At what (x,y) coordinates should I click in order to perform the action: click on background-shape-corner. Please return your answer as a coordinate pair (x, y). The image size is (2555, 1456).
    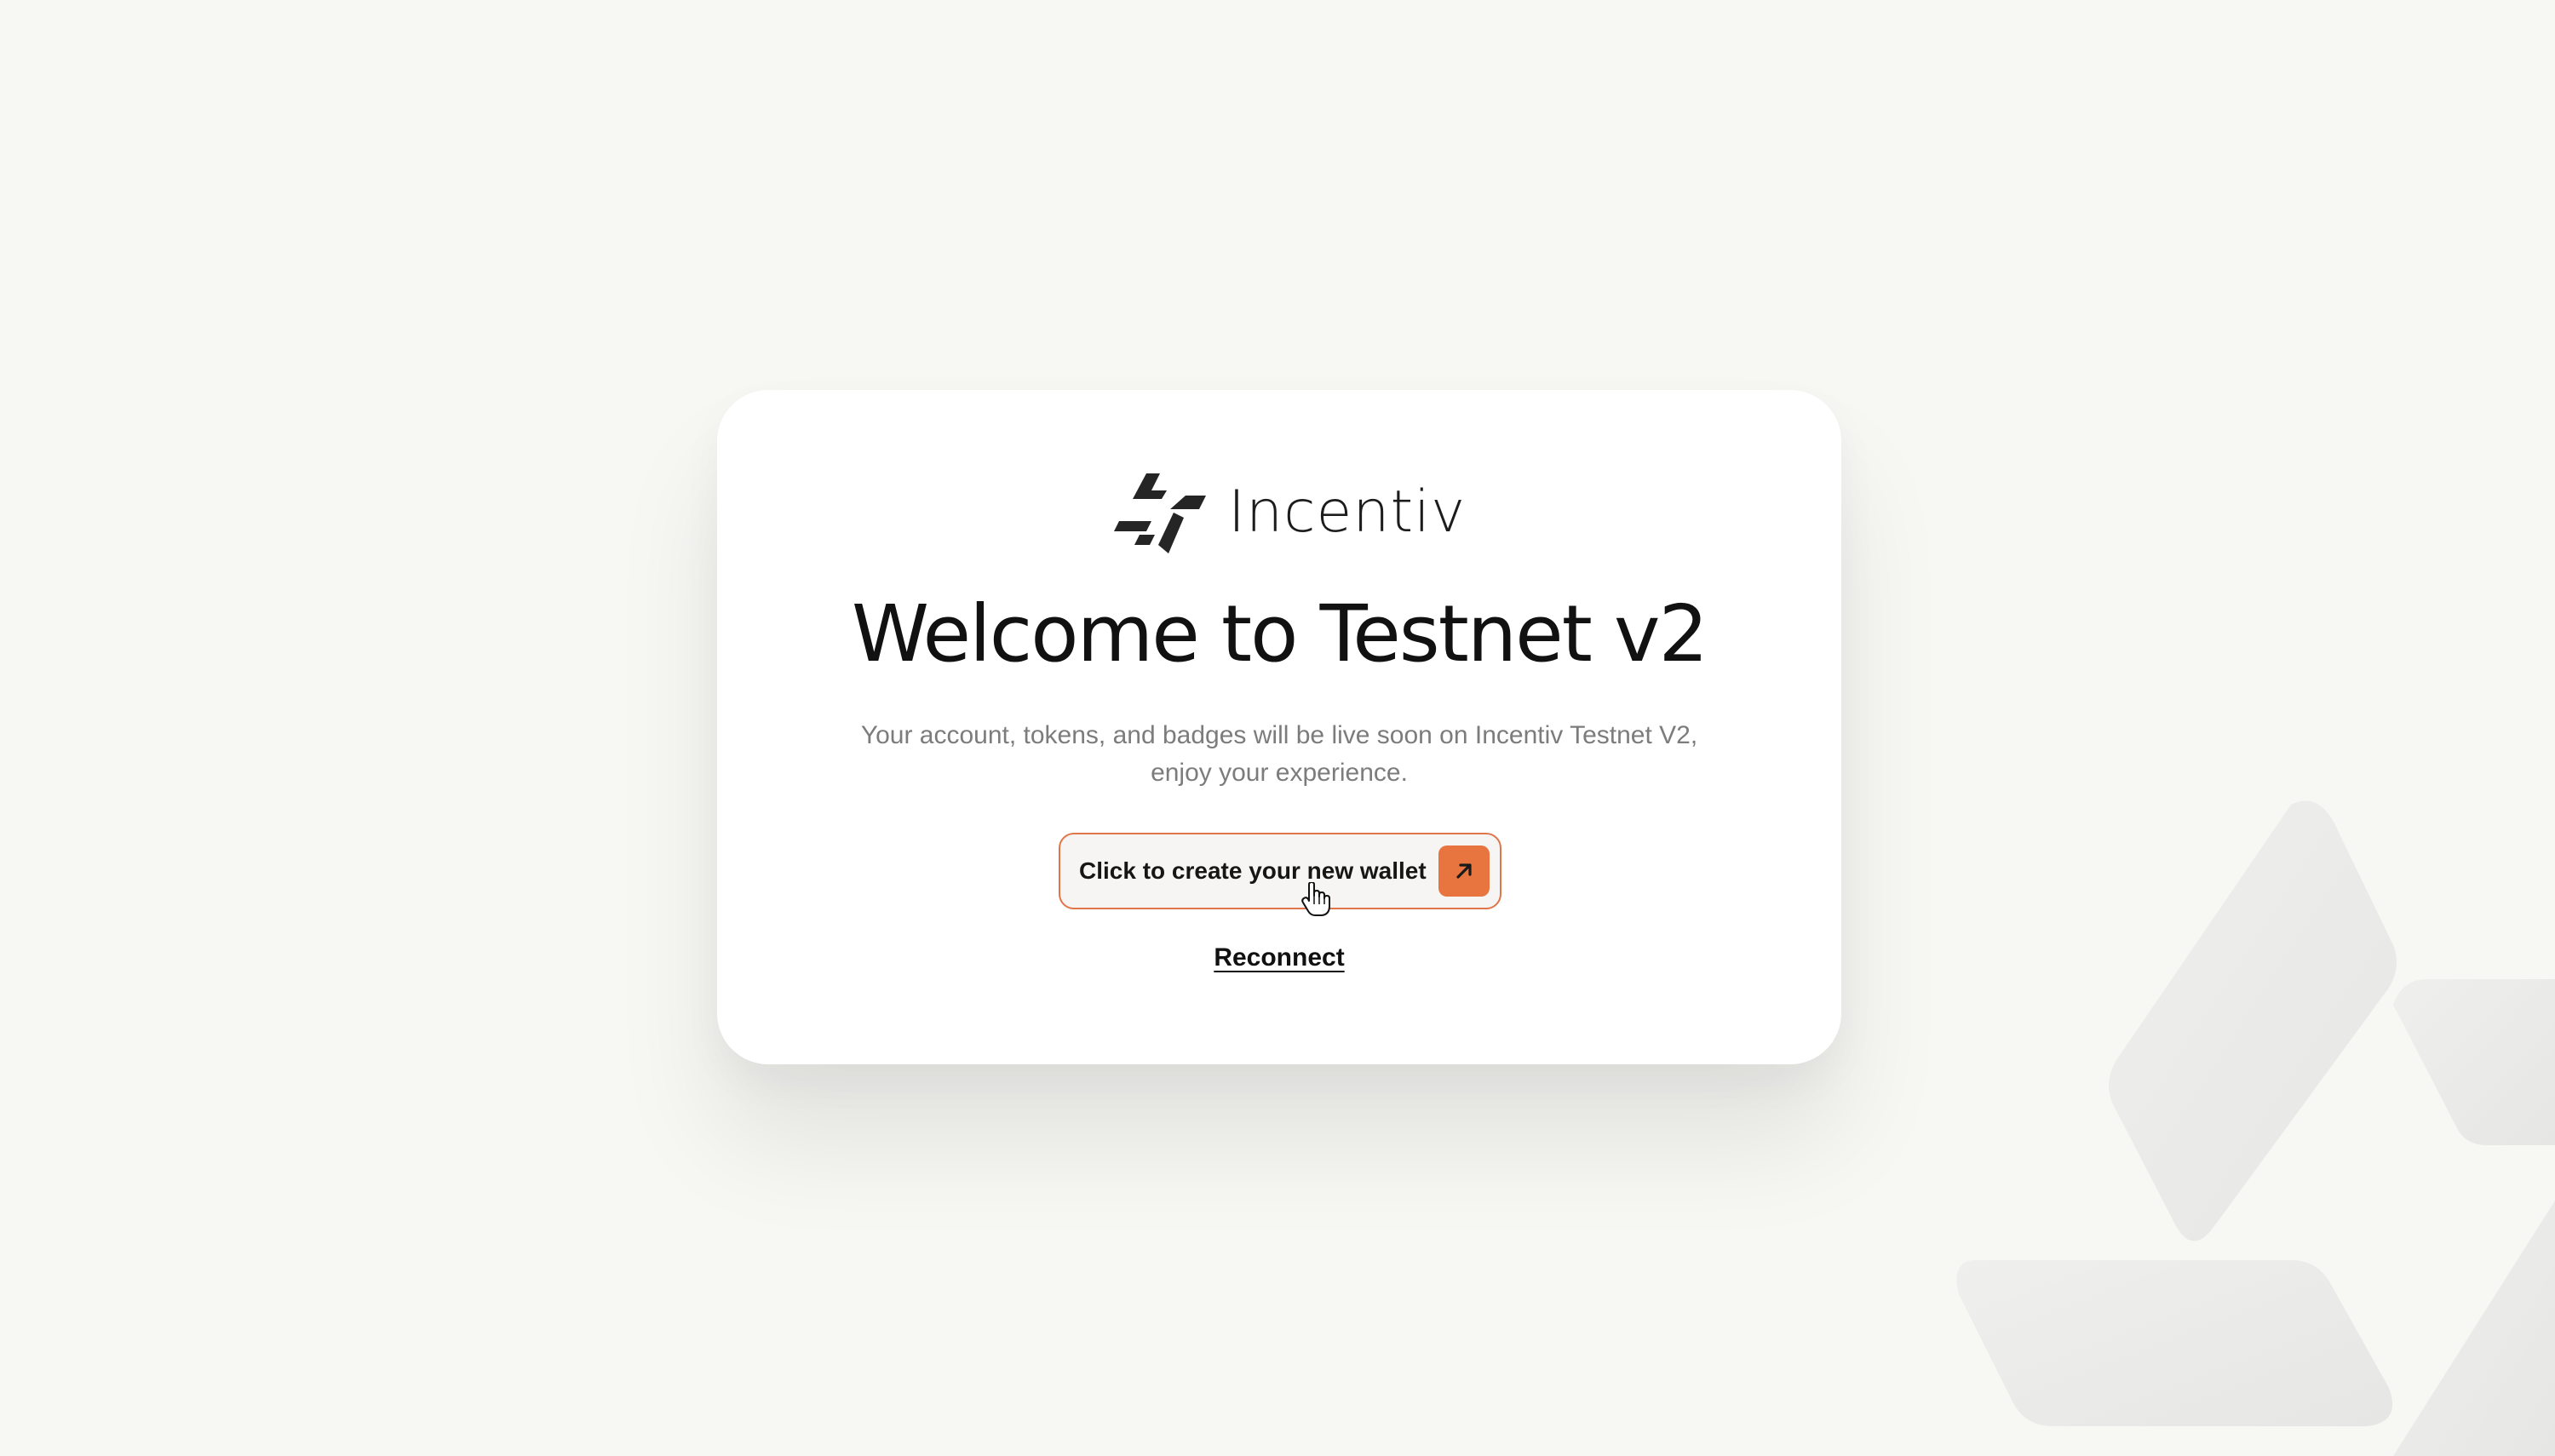
    Looking at the image, I should click on (2474, 1329).